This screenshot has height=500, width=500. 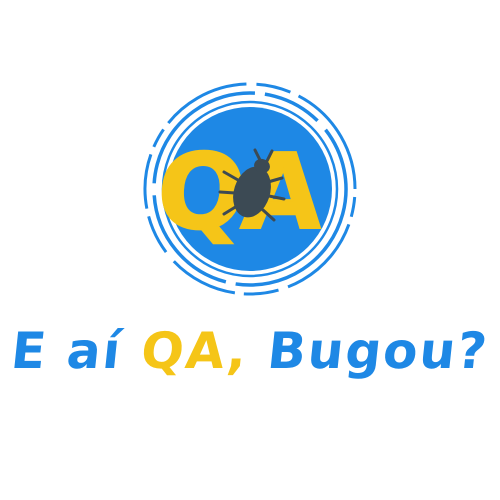 What do you see at coordinates (368, 351) in the screenshot?
I see `tagline-part-3: Bugou?` at bounding box center [368, 351].